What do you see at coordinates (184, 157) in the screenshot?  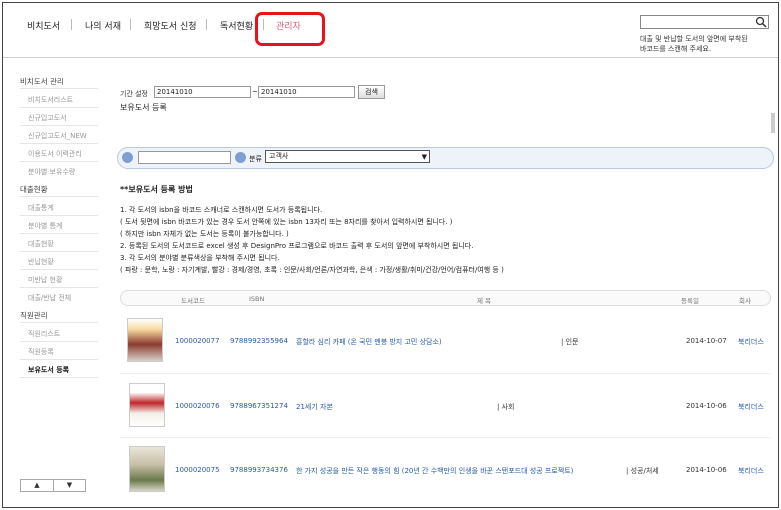 I see `isbn-input` at bounding box center [184, 157].